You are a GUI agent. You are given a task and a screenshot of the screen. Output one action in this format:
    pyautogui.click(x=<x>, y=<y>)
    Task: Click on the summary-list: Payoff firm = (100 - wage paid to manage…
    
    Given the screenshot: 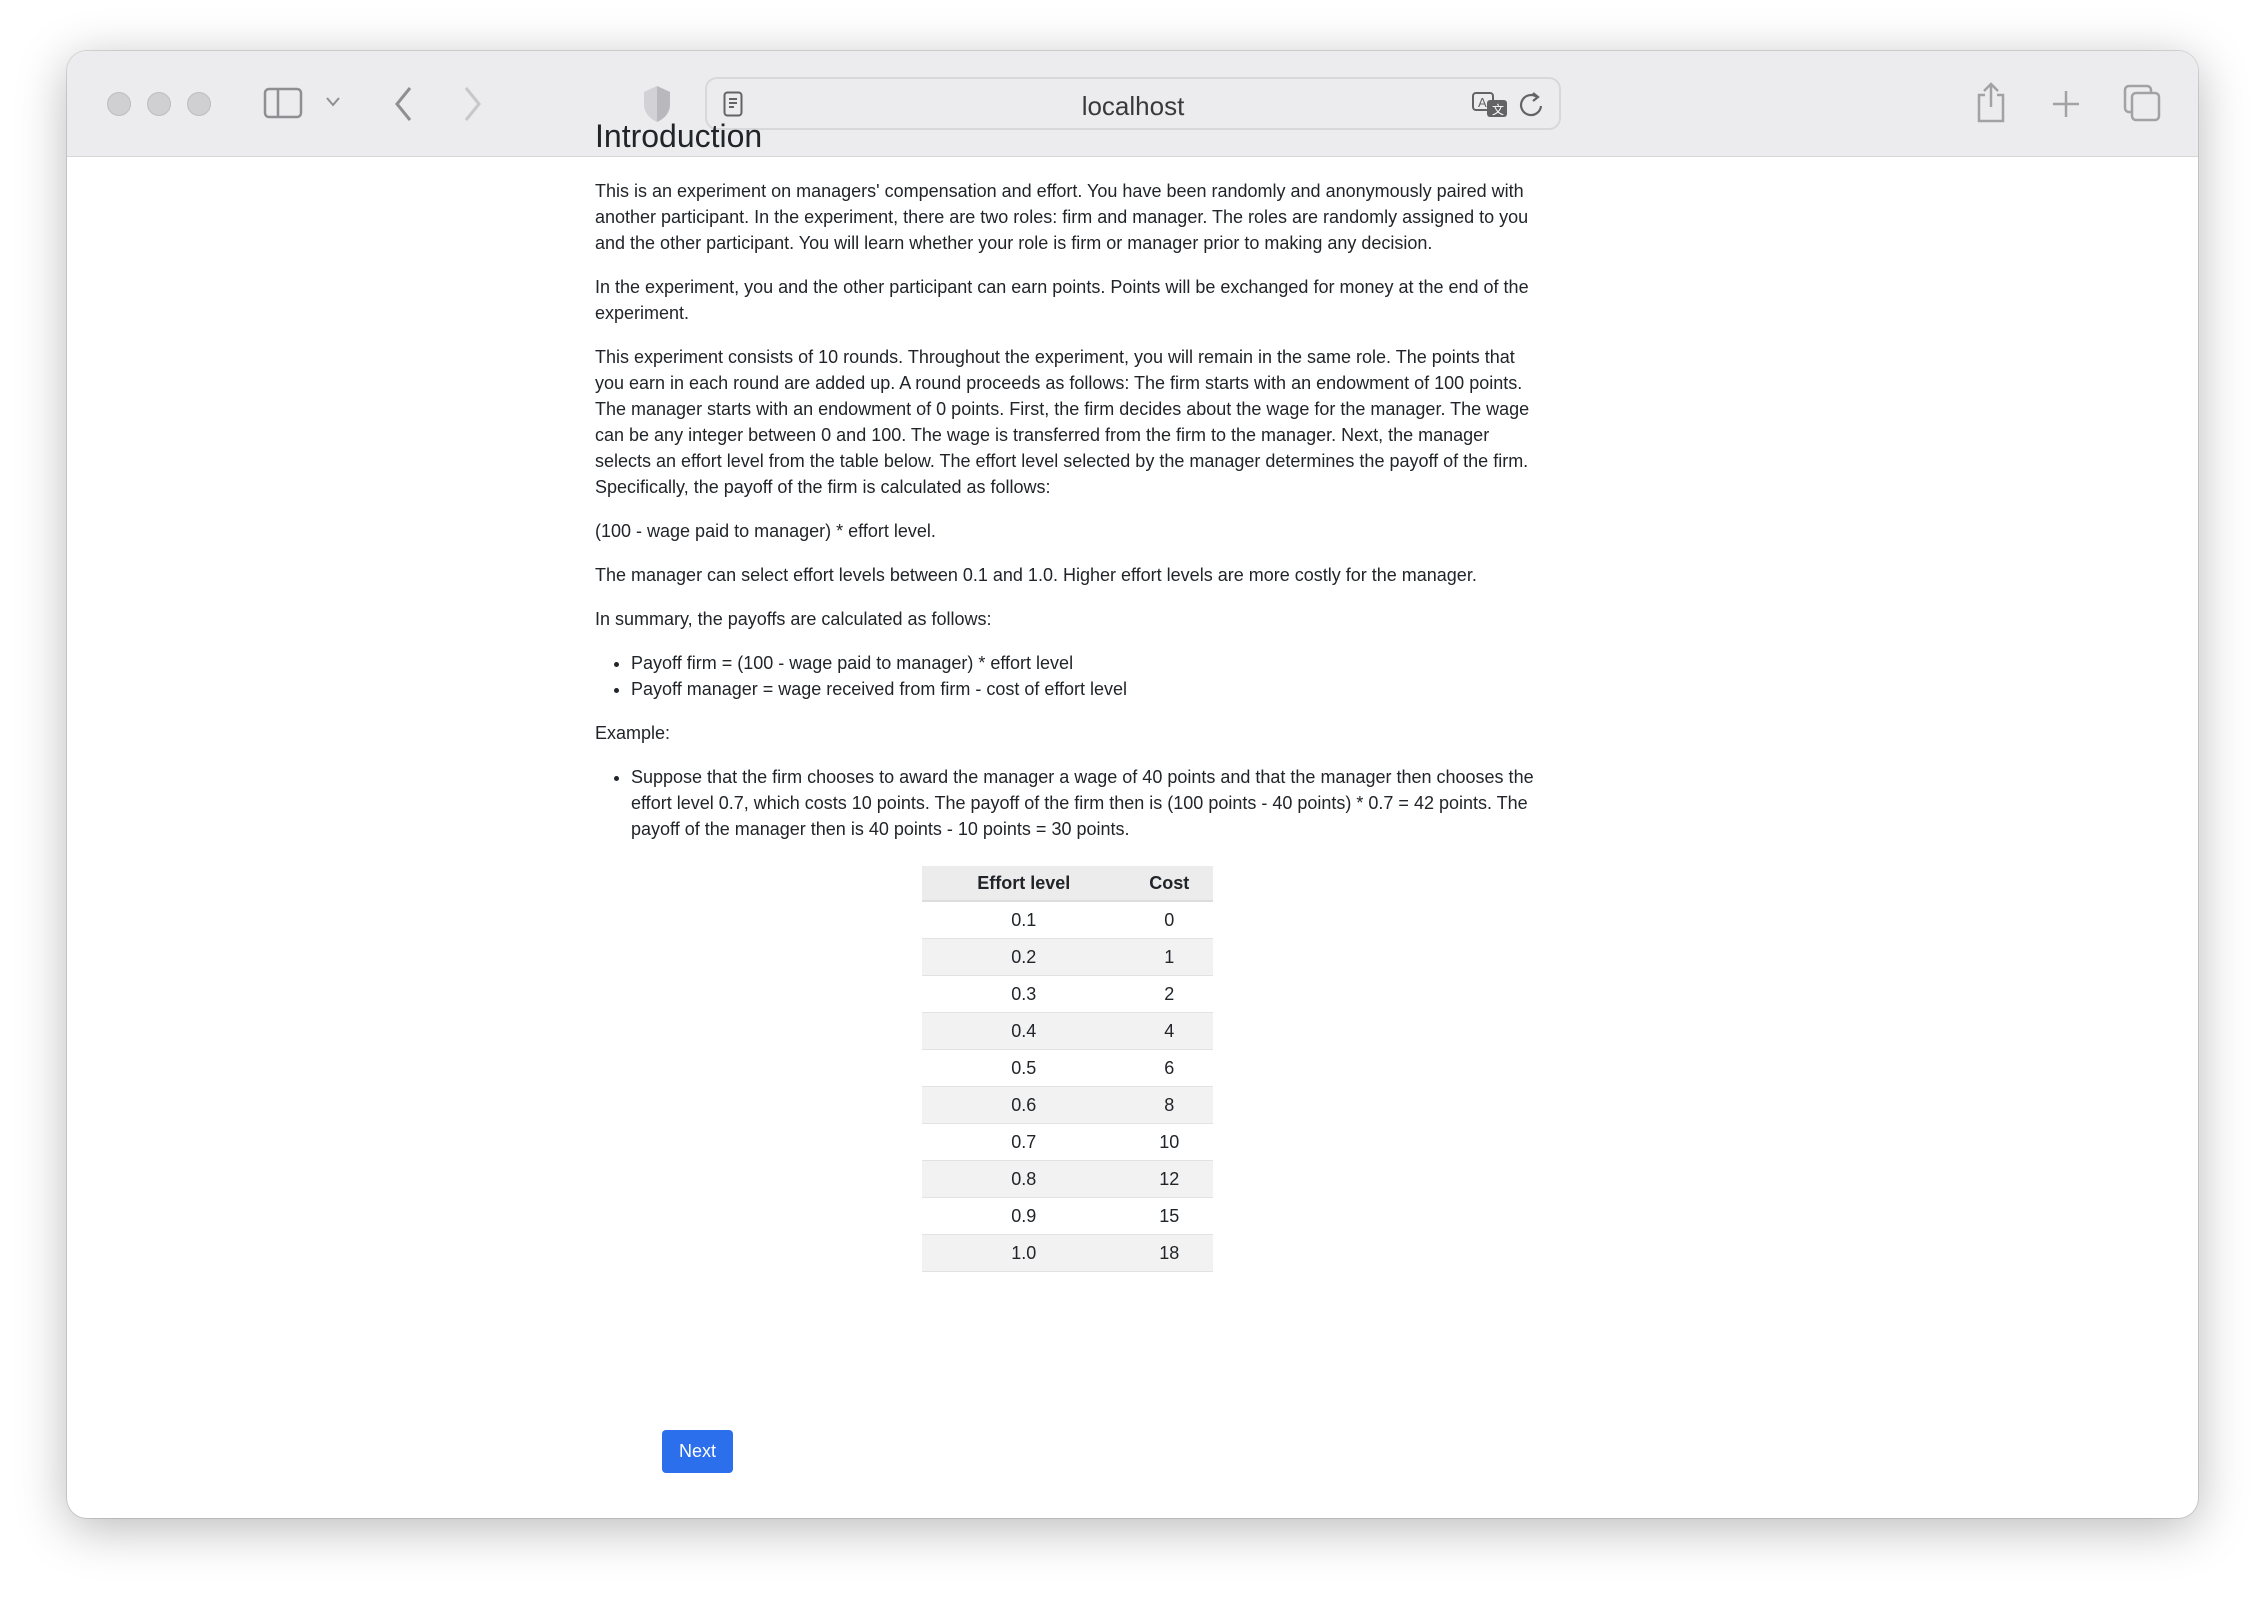 What is the action you would take?
    pyautogui.click(x=1085, y=676)
    